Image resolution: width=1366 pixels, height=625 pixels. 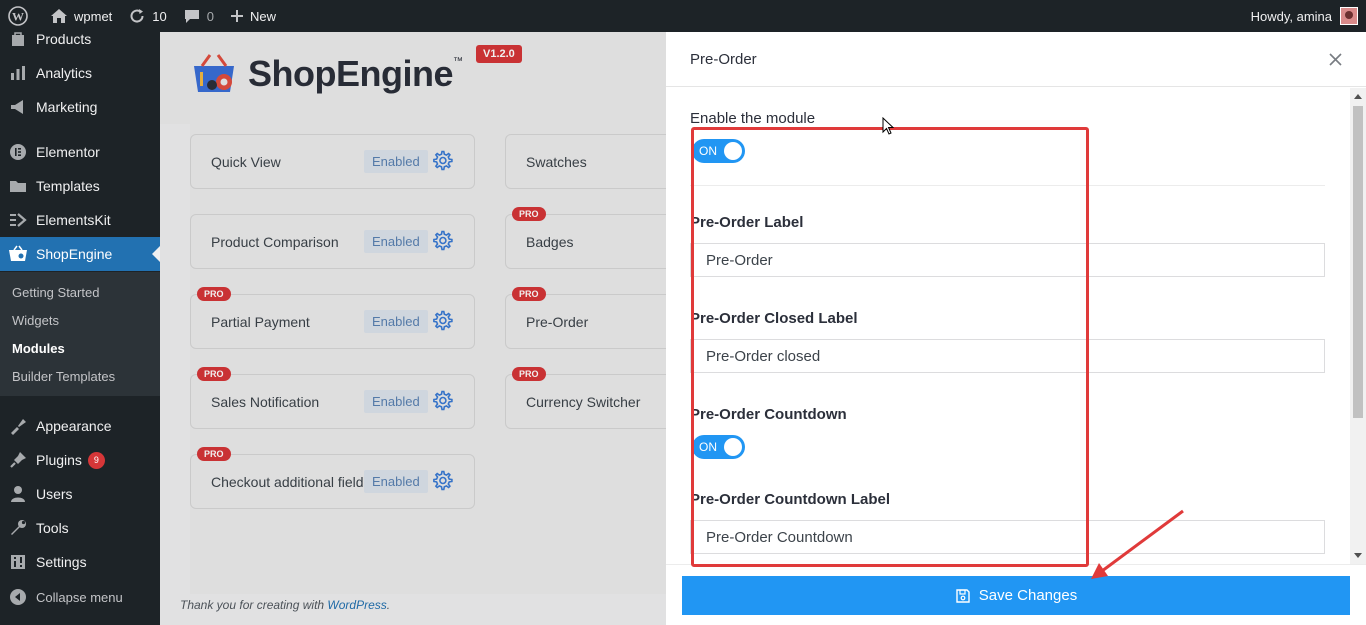 I want to click on footer-period: ., so click(x=388, y=605).